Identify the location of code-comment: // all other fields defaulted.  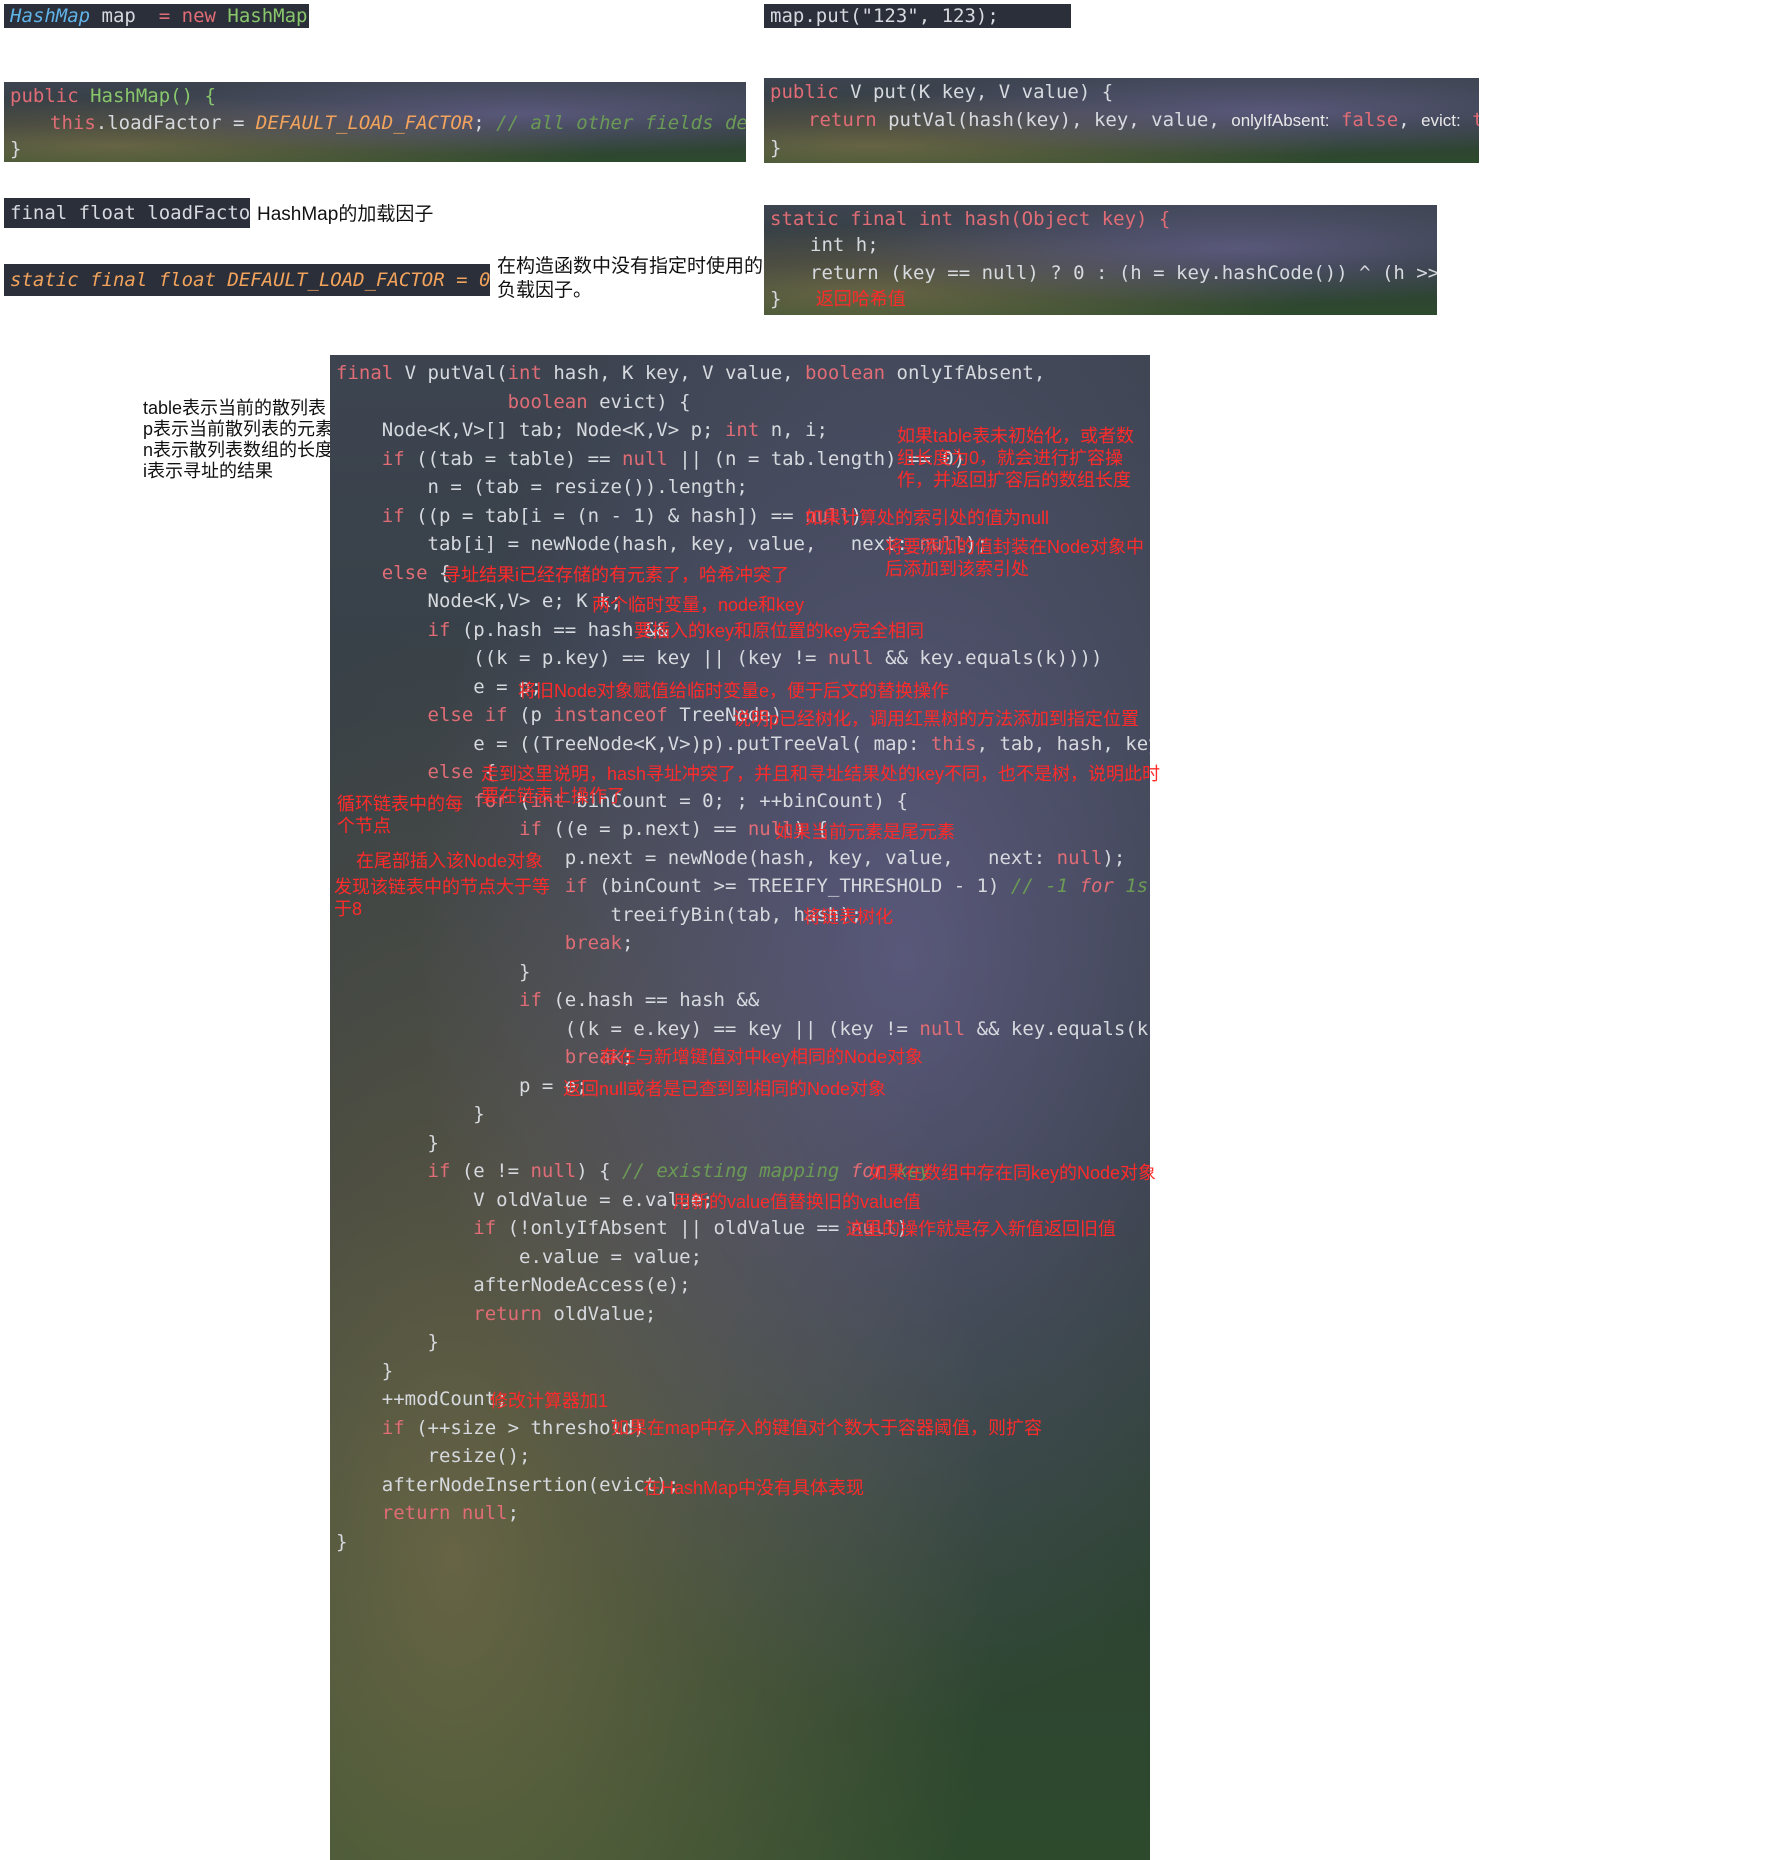
(621, 123).